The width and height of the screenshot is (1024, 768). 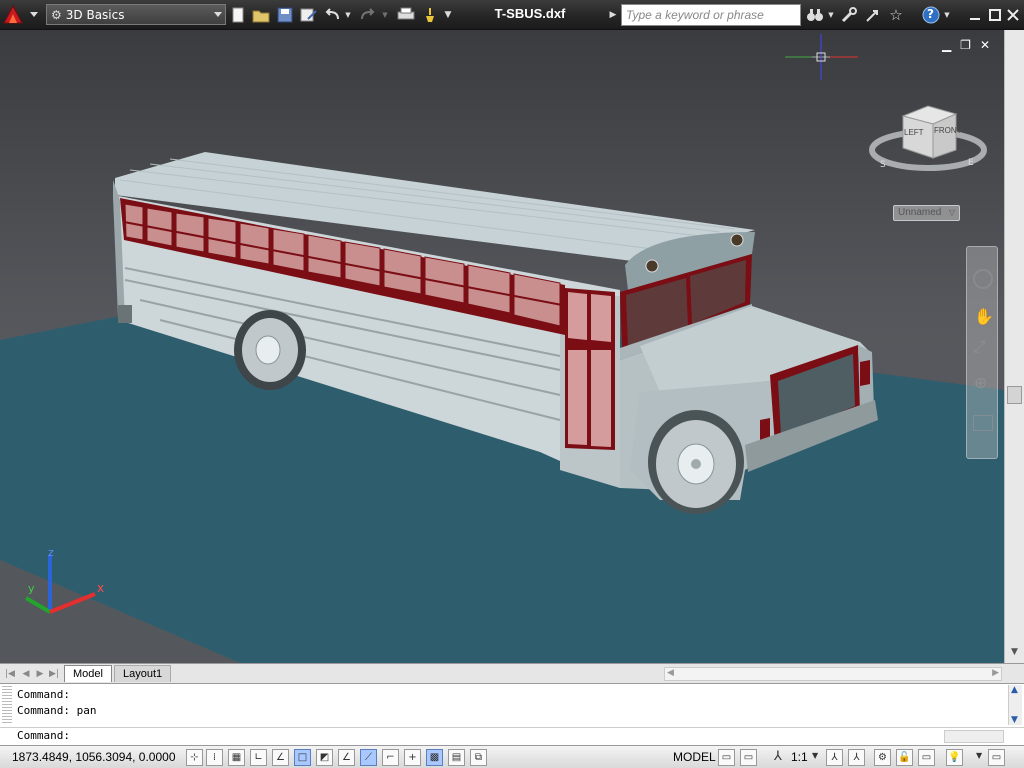 What do you see at coordinates (984, 316) in the screenshot?
I see `pan-hand-icon: ✋` at bounding box center [984, 316].